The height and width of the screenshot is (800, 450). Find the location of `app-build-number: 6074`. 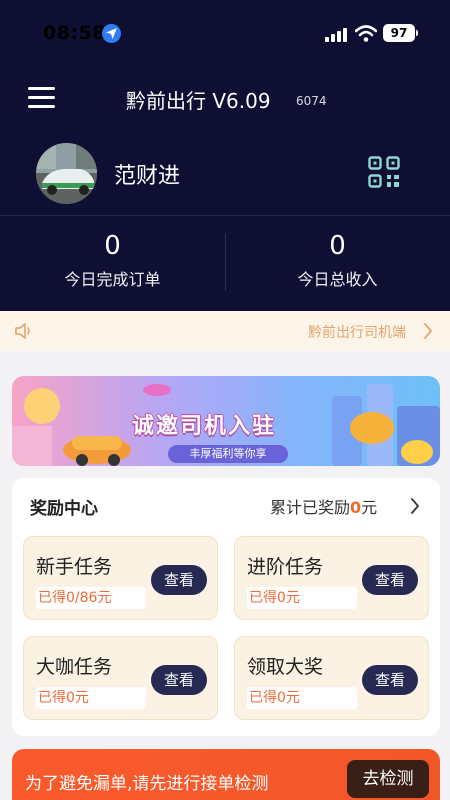

app-build-number: 6074 is located at coordinates (311, 101).